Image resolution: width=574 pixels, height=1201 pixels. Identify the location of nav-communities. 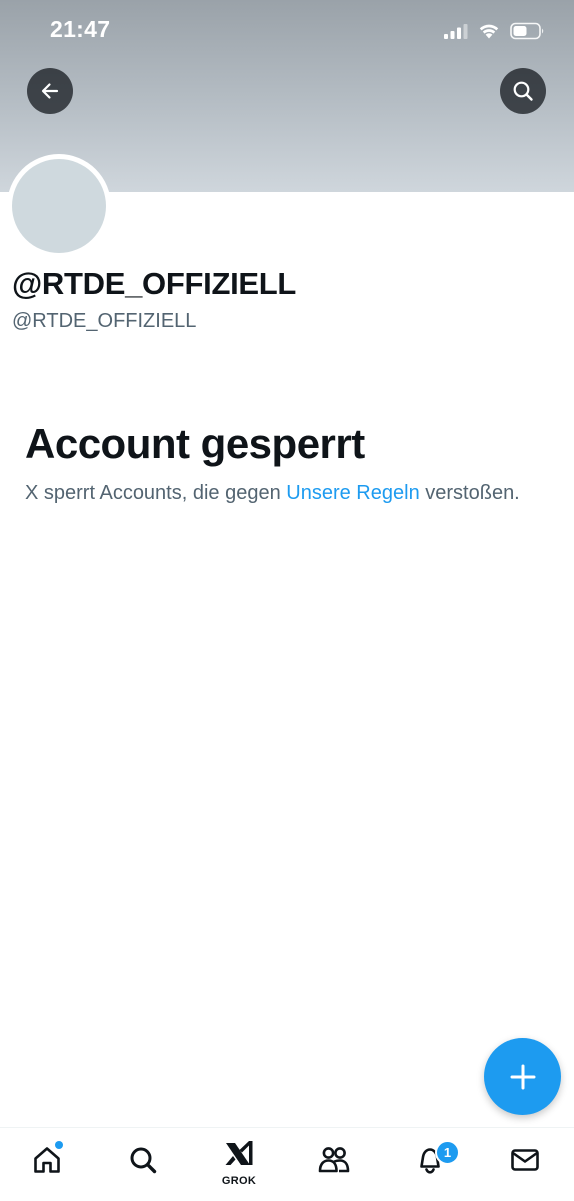
(334, 1160).